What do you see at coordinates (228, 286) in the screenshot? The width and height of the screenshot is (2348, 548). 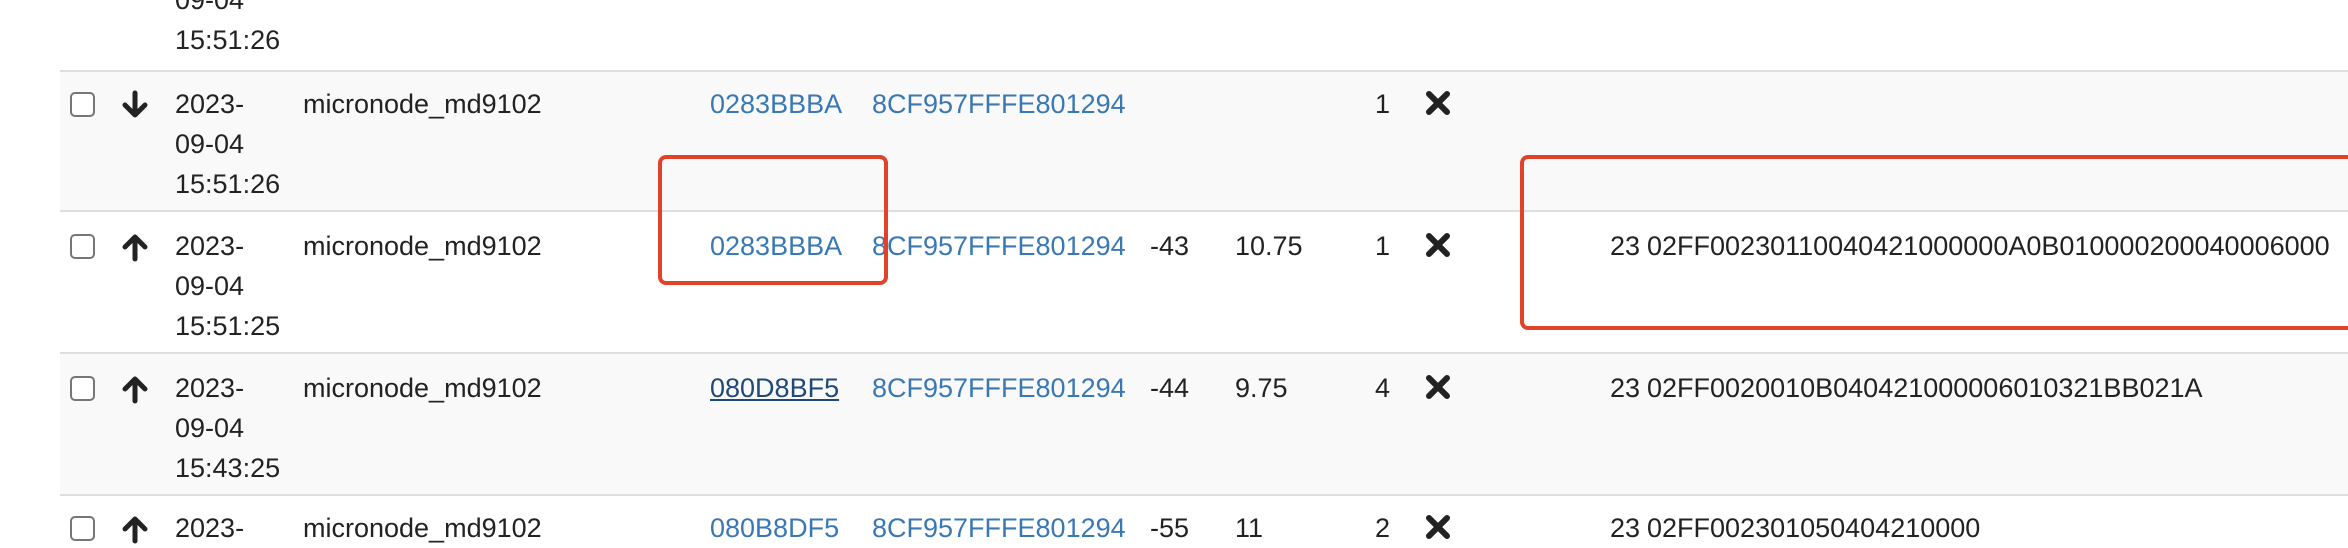 I see `timestamp: 2023- 09-04 15:51:25` at bounding box center [228, 286].